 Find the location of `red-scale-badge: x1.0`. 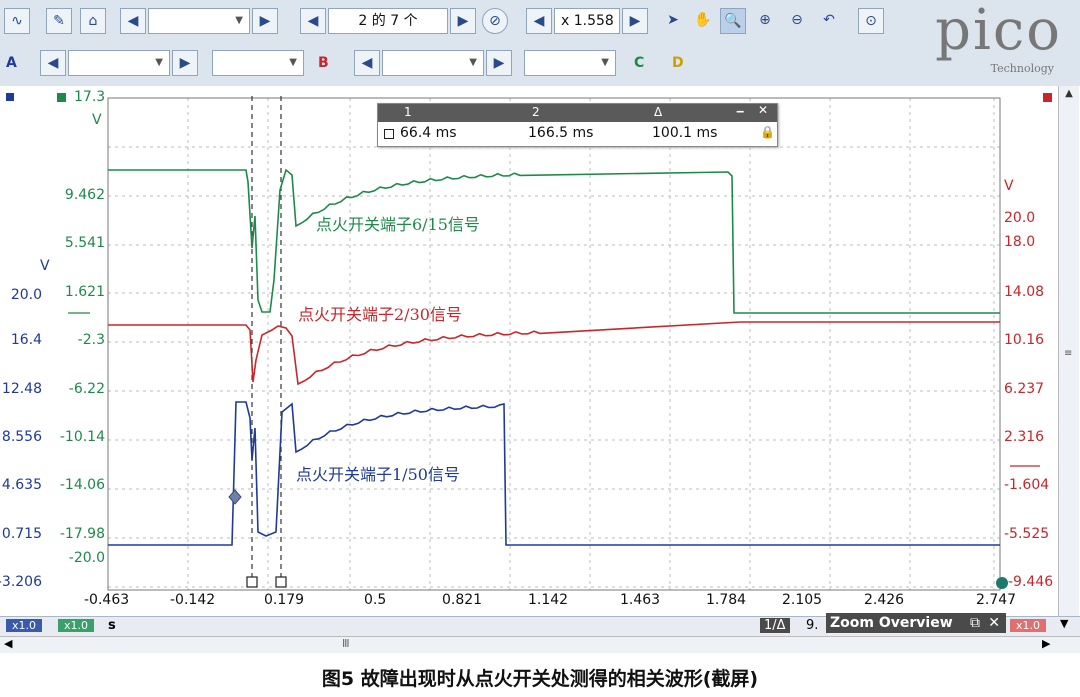

red-scale-badge: x1.0 is located at coordinates (1028, 625).